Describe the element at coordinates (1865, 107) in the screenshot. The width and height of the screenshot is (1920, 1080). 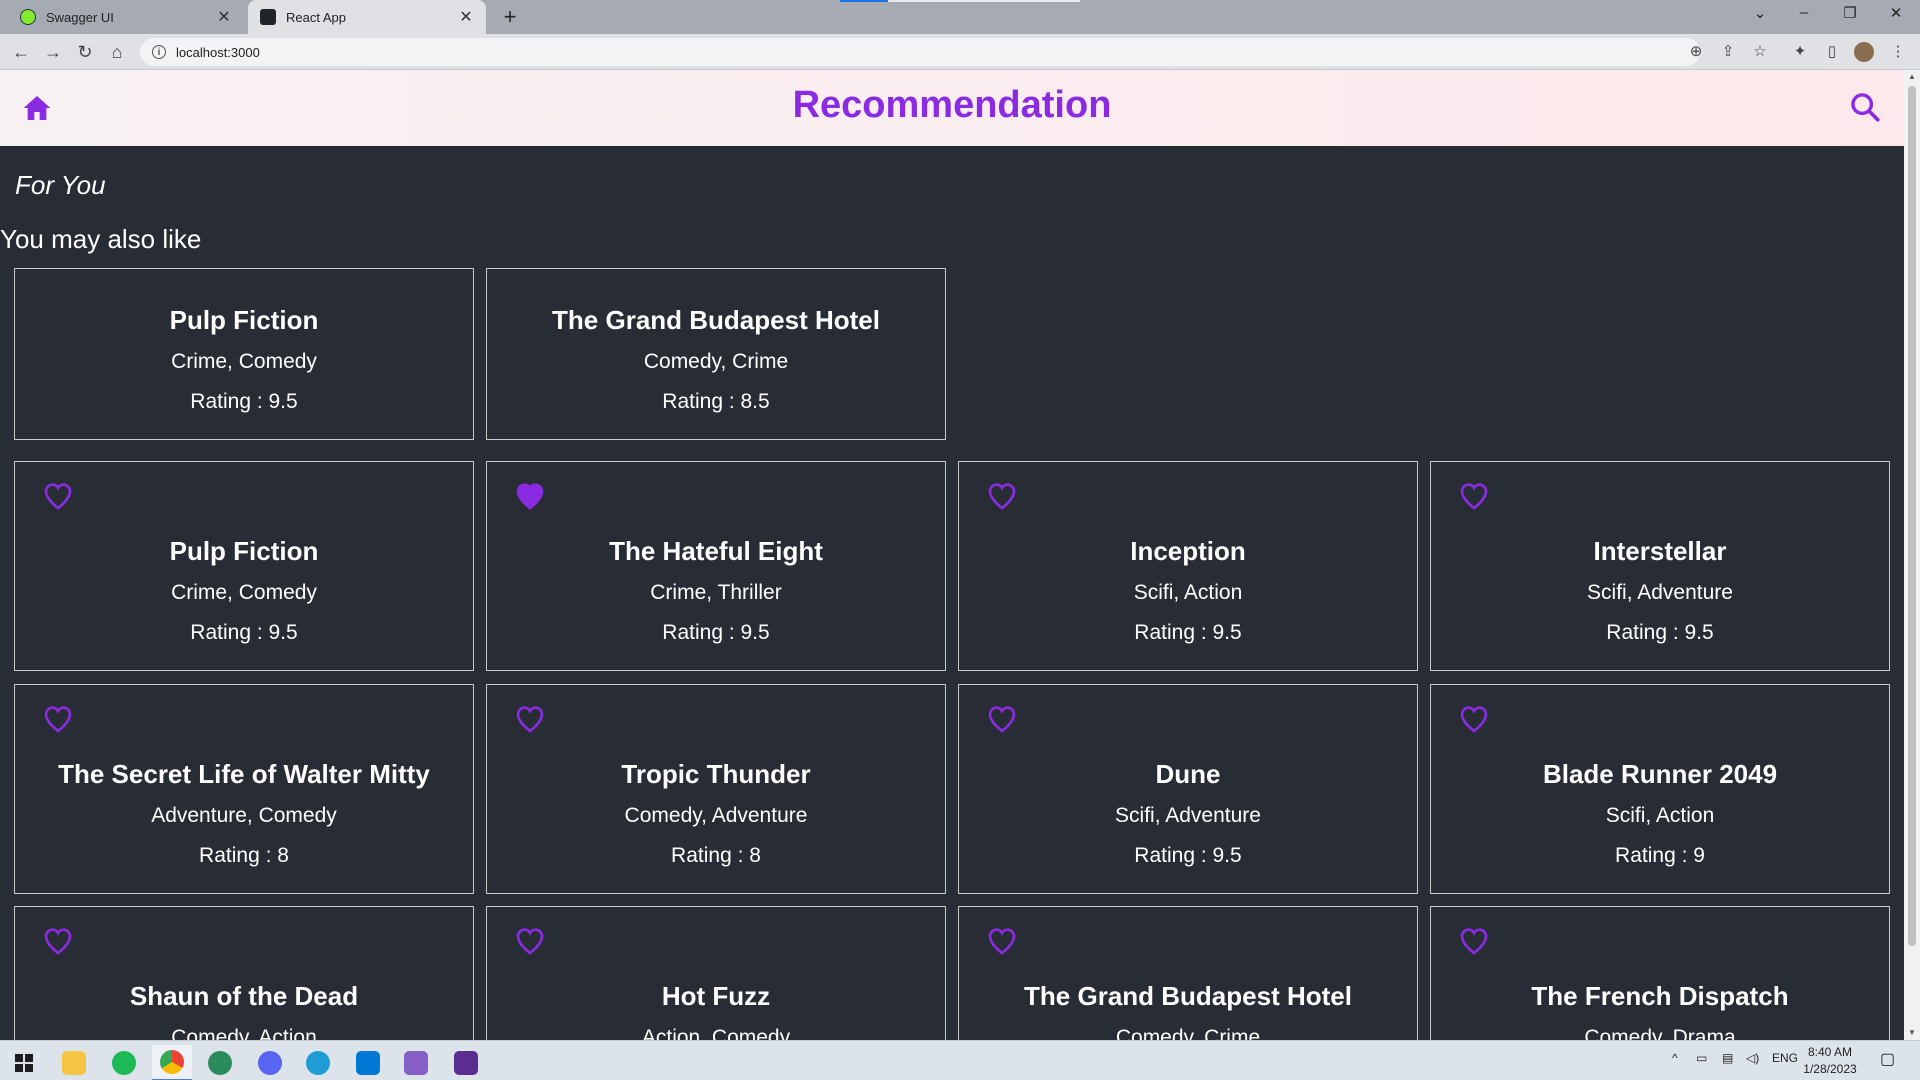
I see `search-icon` at that location.